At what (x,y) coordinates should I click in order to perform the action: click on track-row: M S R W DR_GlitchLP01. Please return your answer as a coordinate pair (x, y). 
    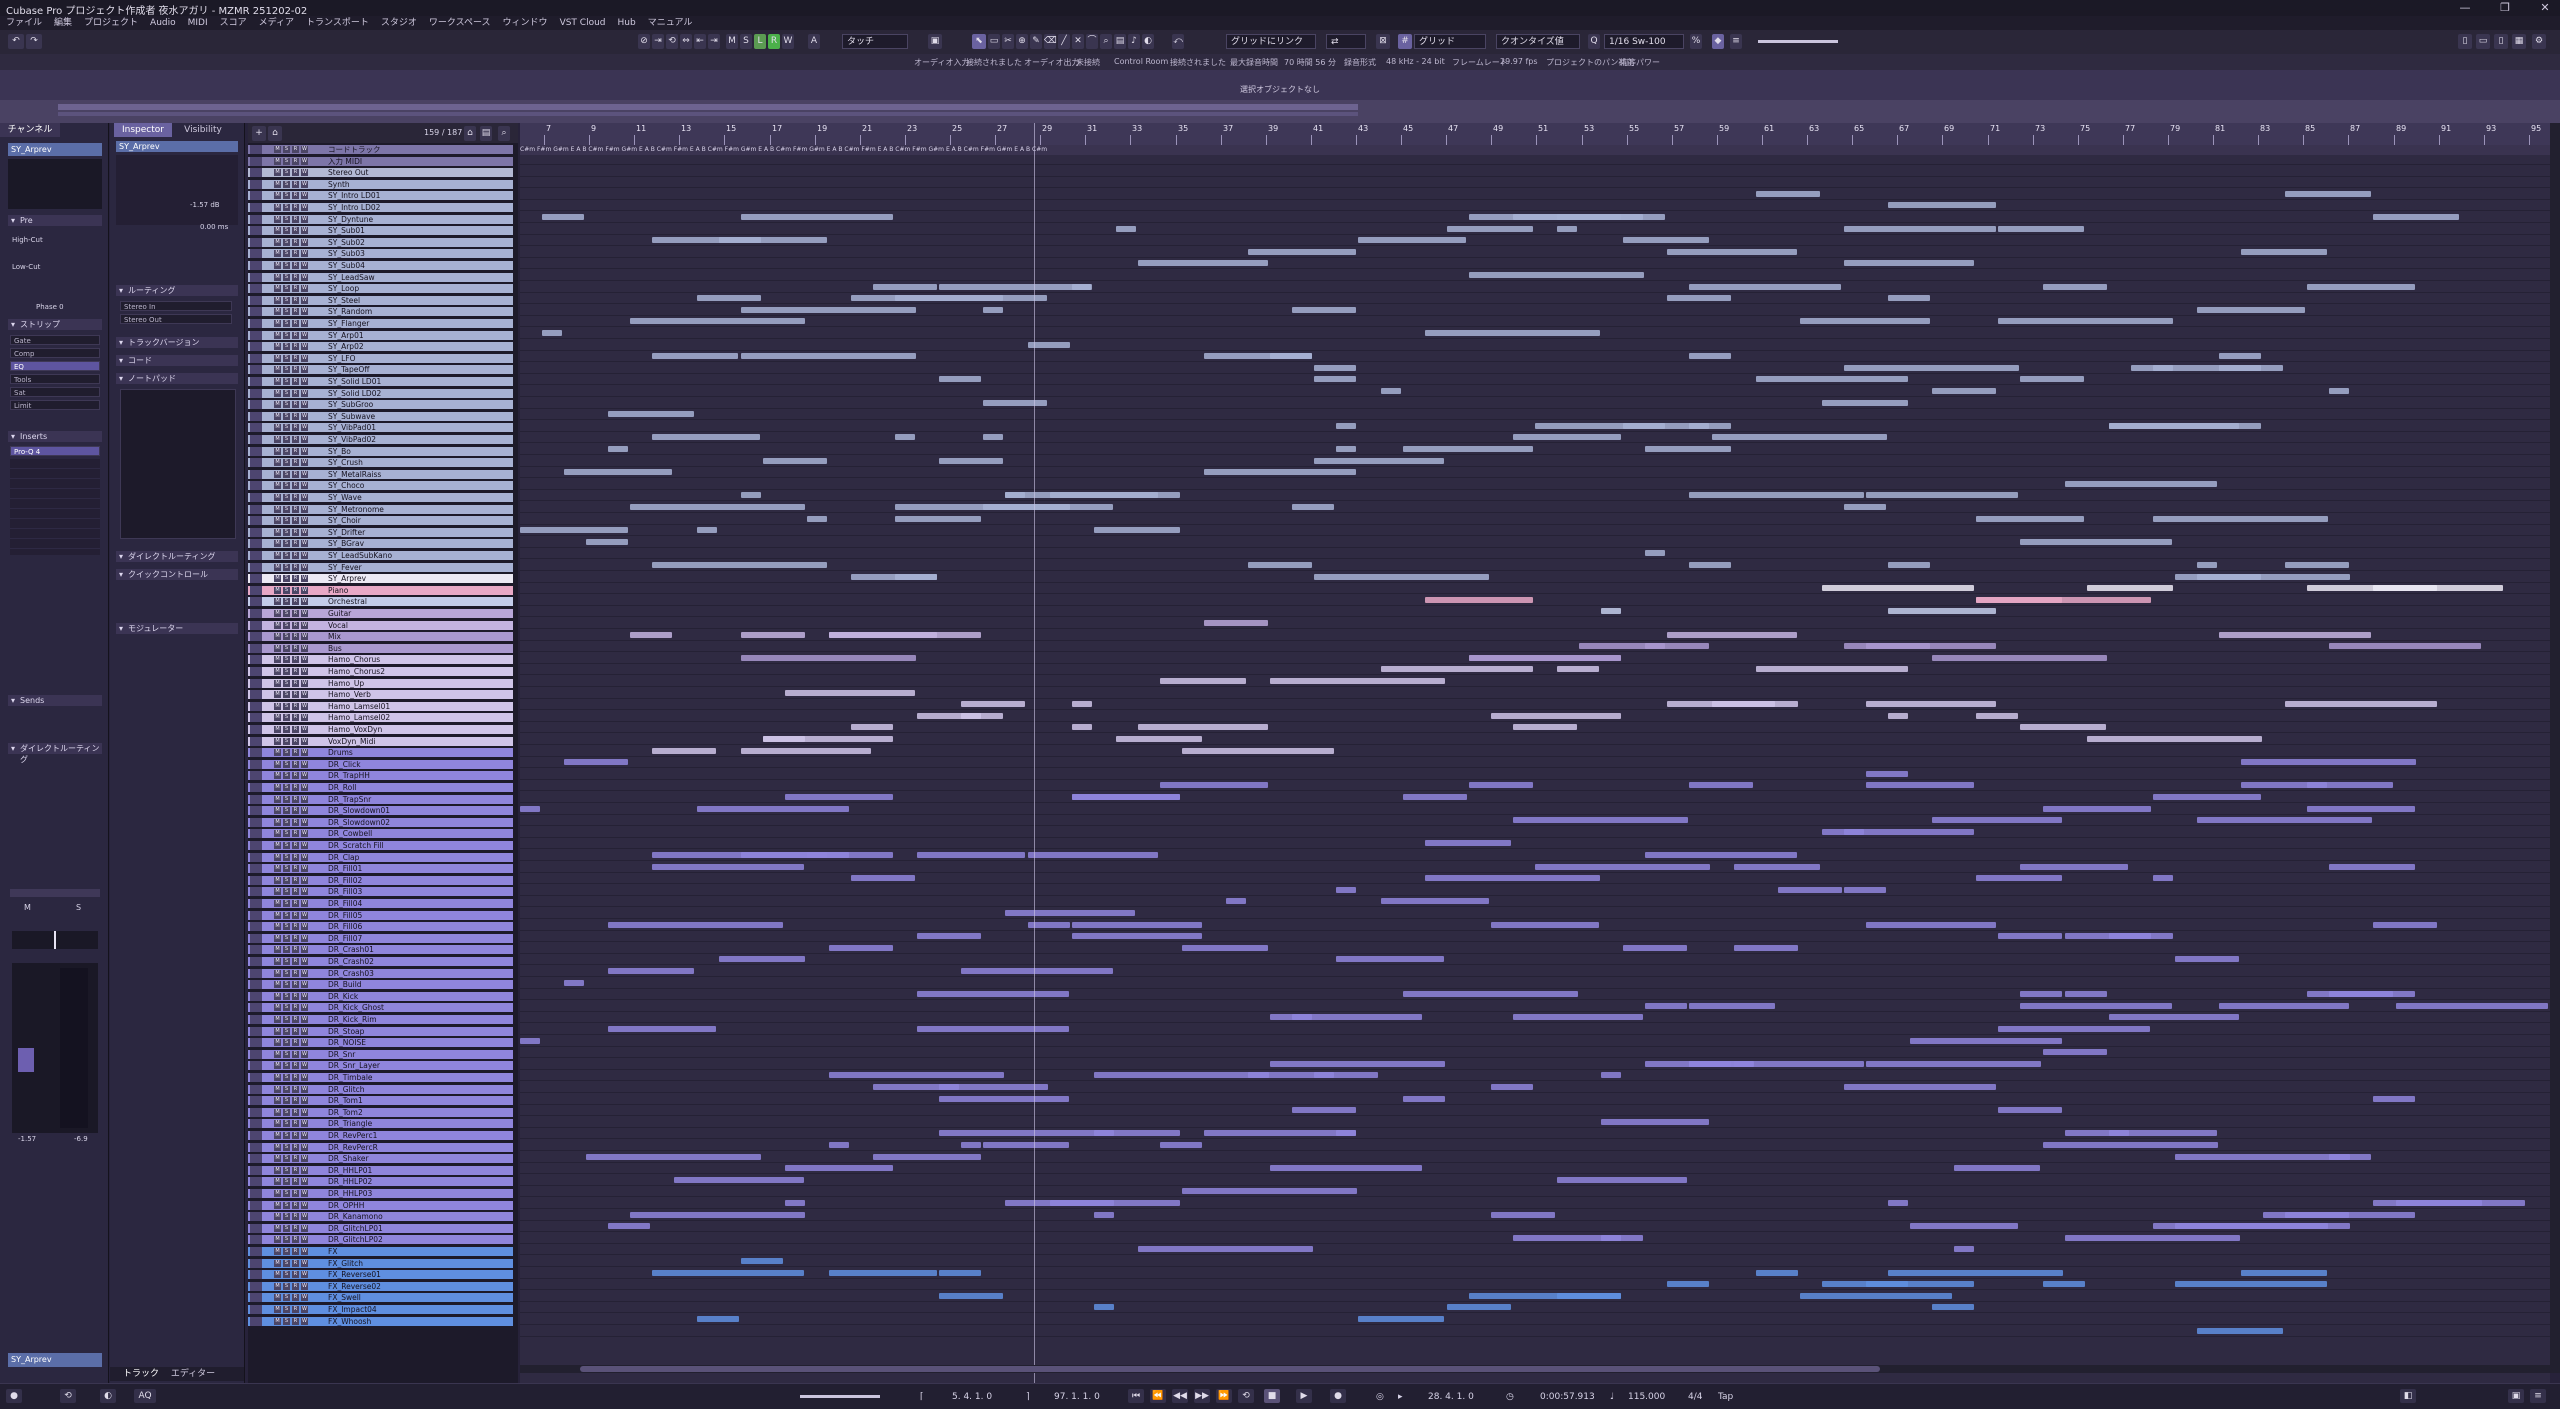
    Looking at the image, I should click on (380, 1228).